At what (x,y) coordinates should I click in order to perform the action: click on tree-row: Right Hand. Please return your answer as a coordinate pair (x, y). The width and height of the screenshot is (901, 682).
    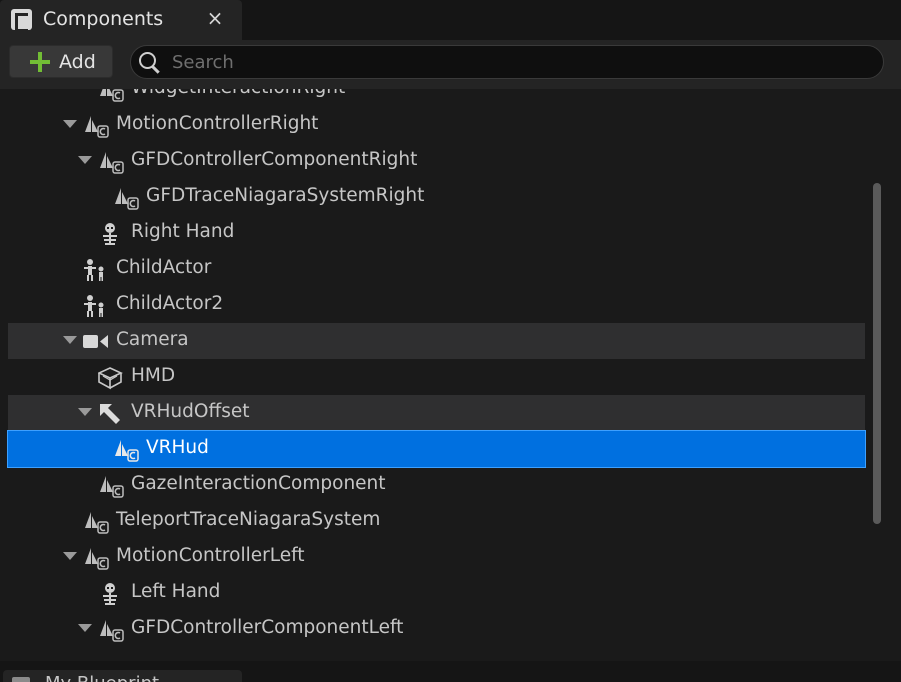
    Looking at the image, I should click on (436, 233).